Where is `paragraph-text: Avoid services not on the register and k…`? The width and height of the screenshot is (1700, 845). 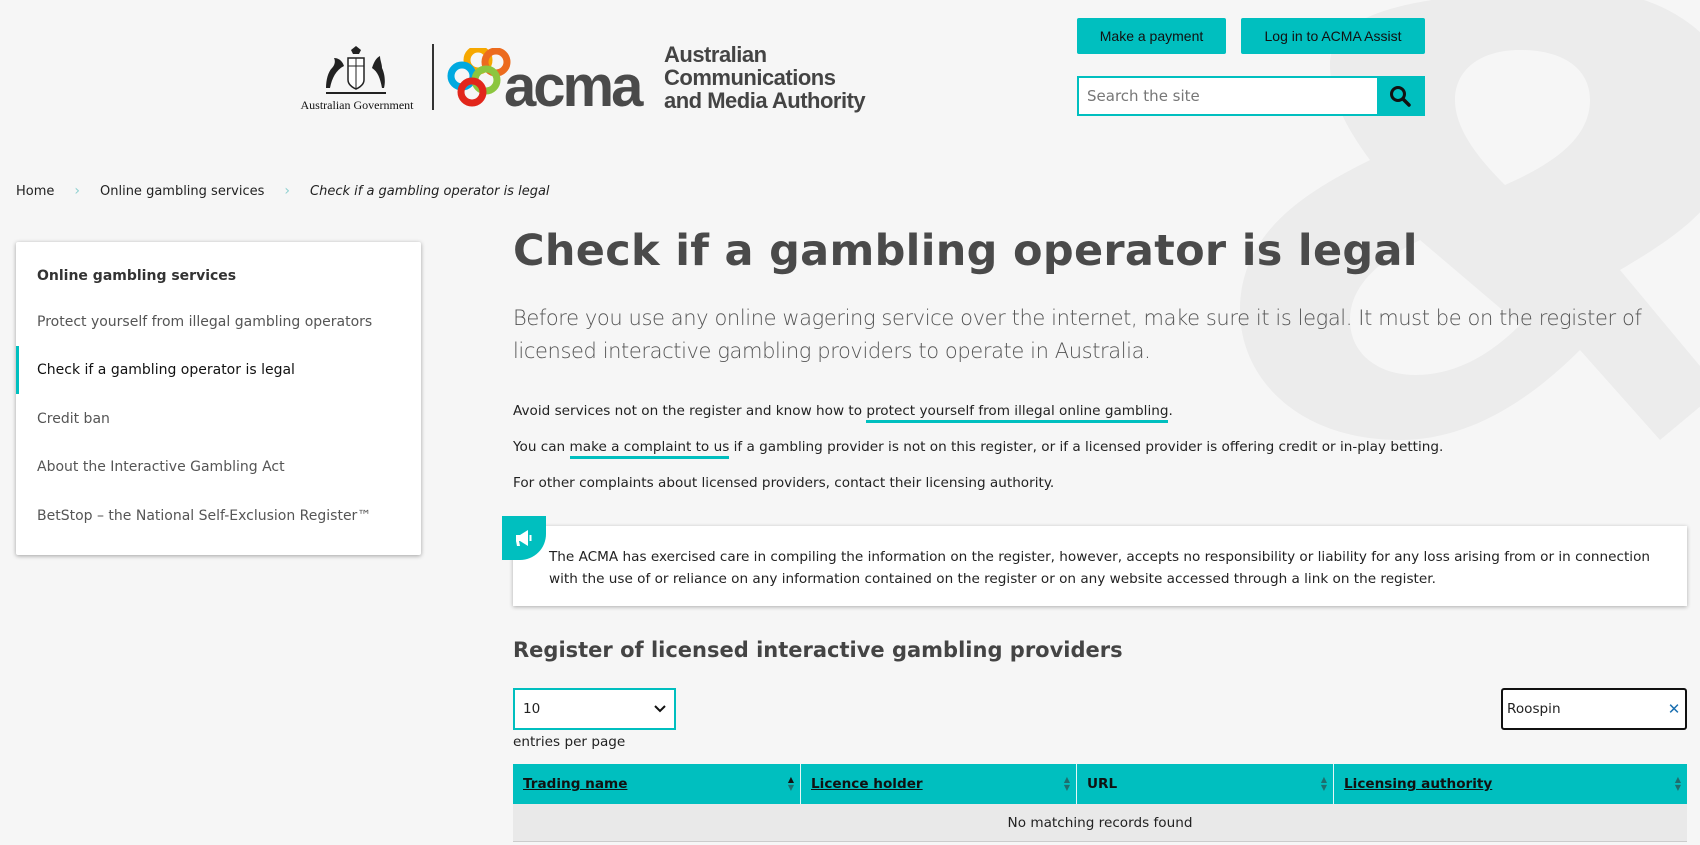
paragraph-text: Avoid services not on the register and k… is located at coordinates (690, 411).